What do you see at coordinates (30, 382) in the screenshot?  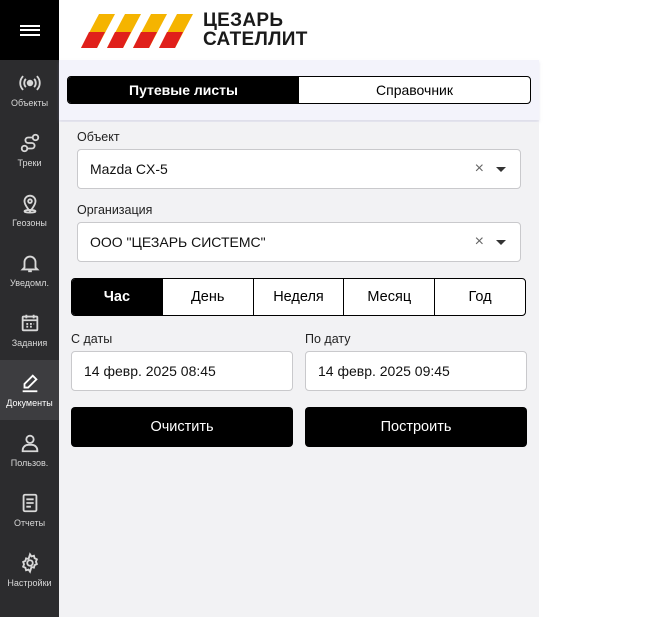 I see `pen-icon` at bounding box center [30, 382].